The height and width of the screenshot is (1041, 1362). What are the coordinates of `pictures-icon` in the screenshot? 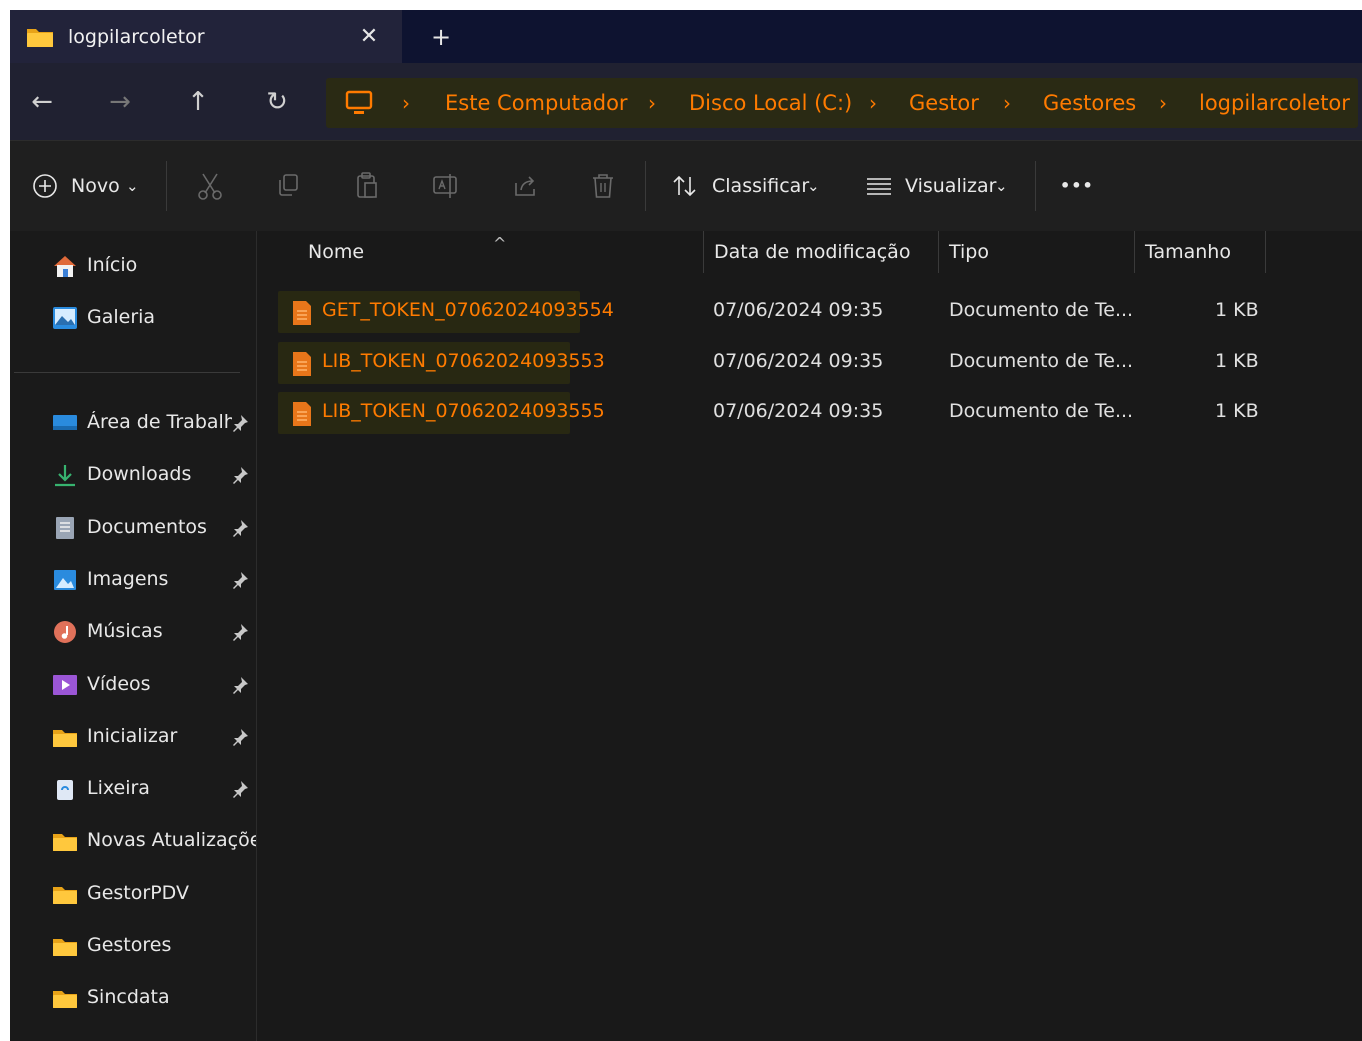 It's located at (65, 579).